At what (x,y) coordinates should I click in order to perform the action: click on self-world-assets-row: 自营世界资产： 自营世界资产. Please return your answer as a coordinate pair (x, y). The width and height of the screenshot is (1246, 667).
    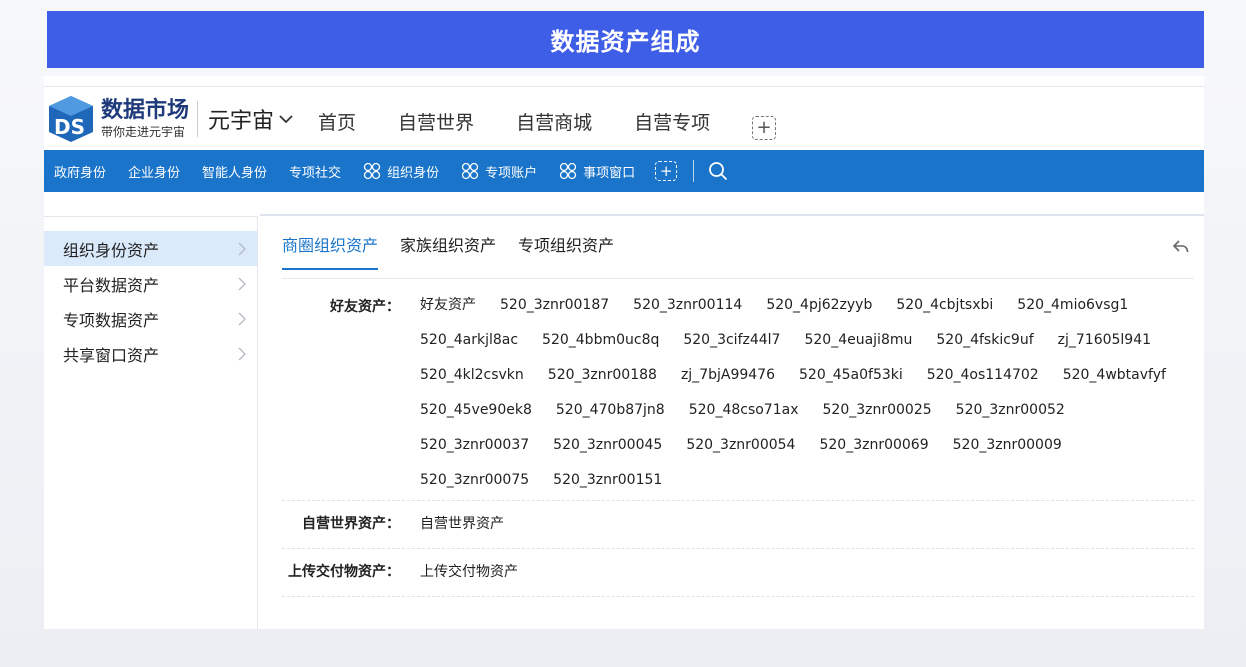
    Looking at the image, I should click on (738, 525).